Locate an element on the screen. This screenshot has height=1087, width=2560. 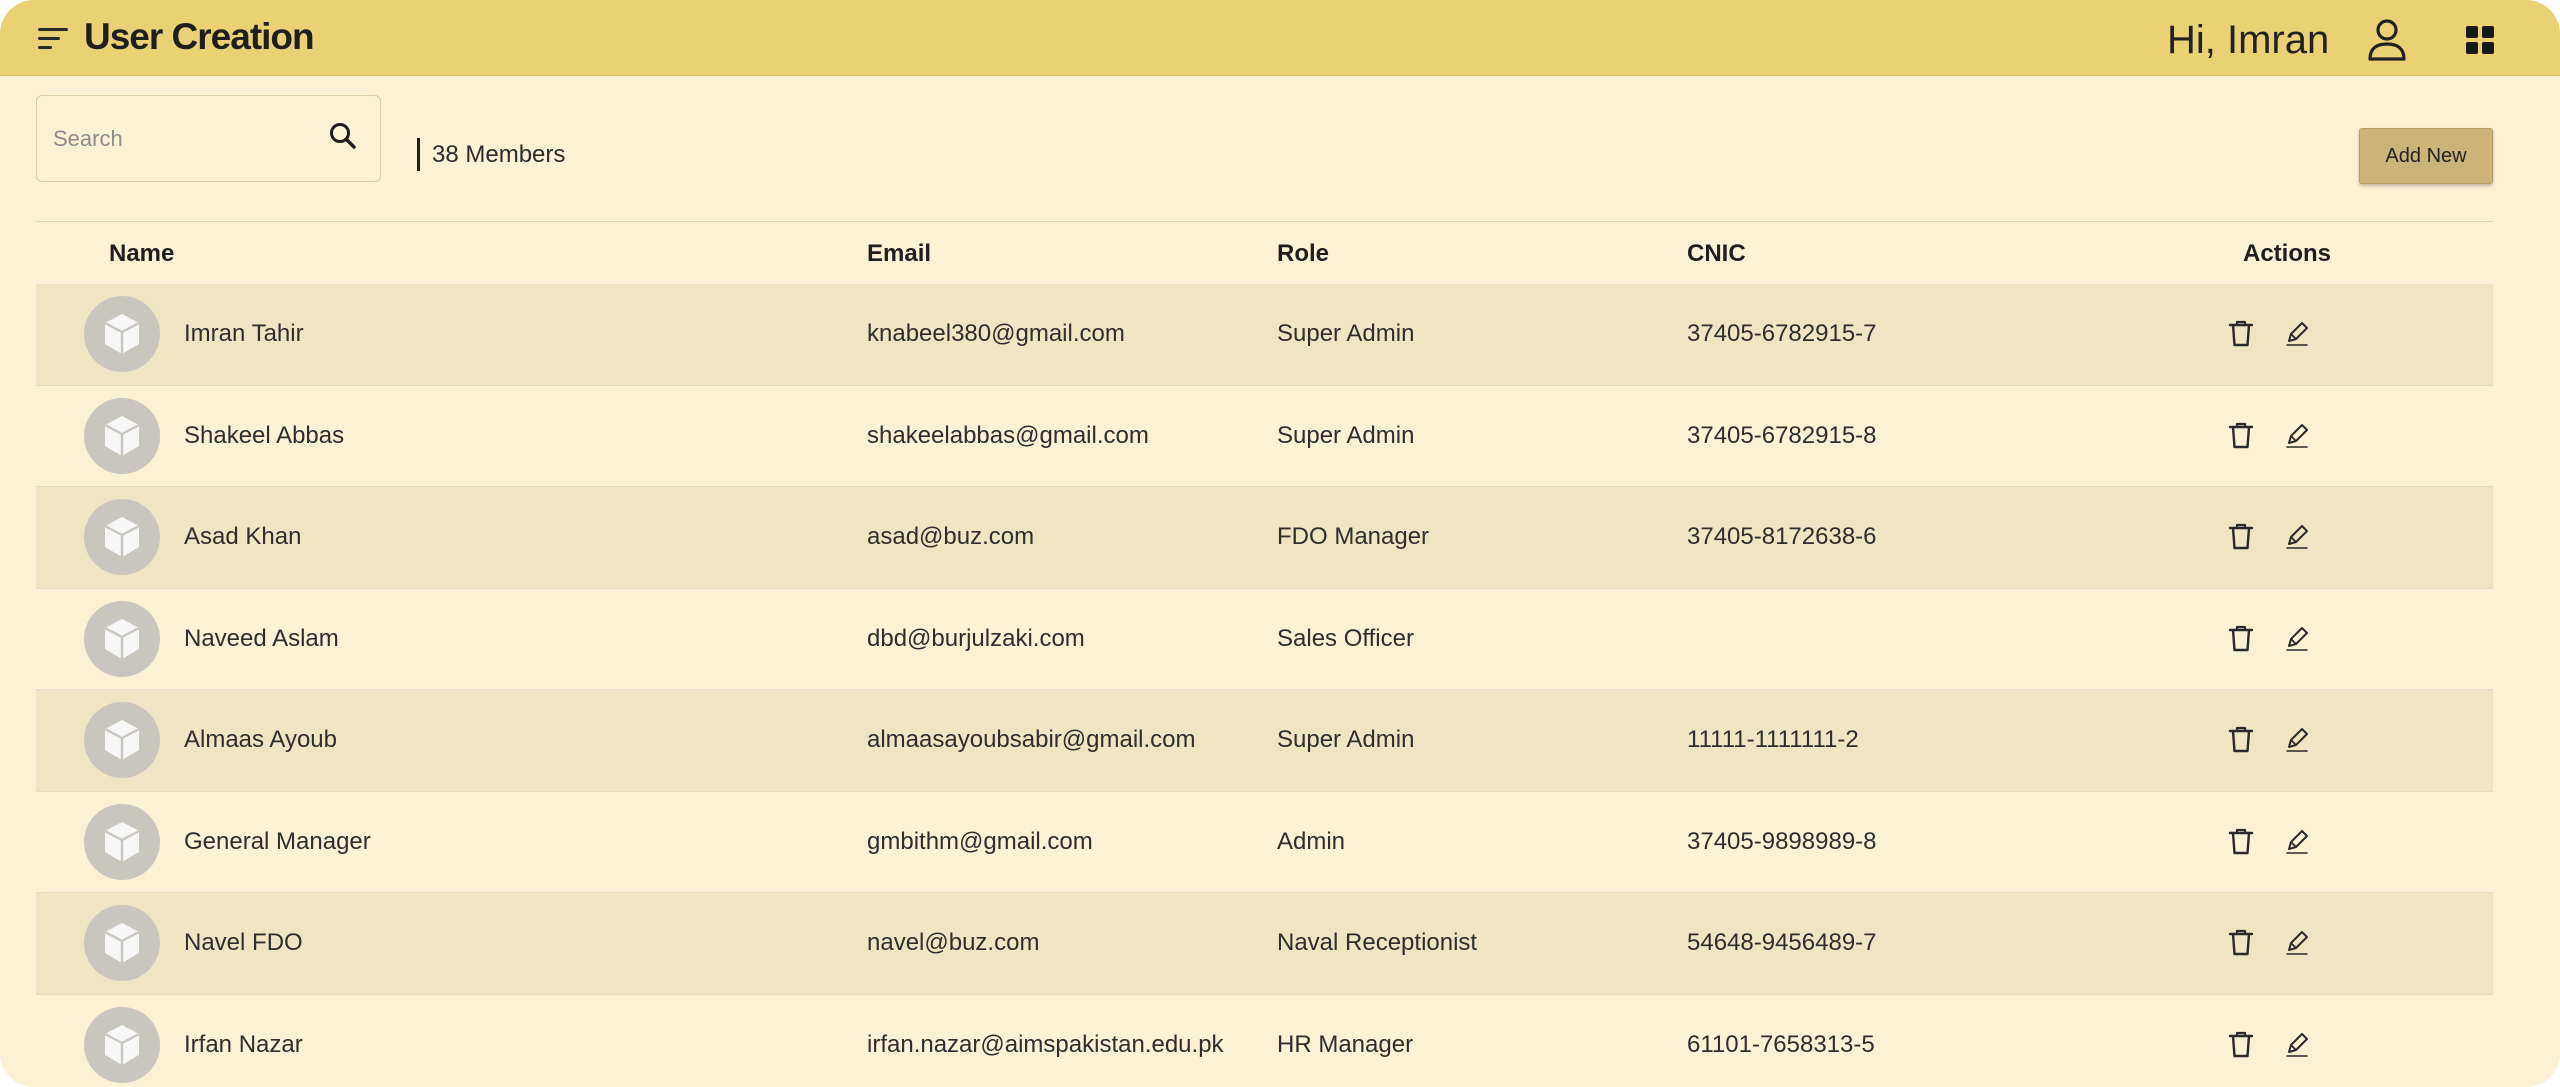
user-cnic: 37405-8172638-6 is located at coordinates (1782, 536).